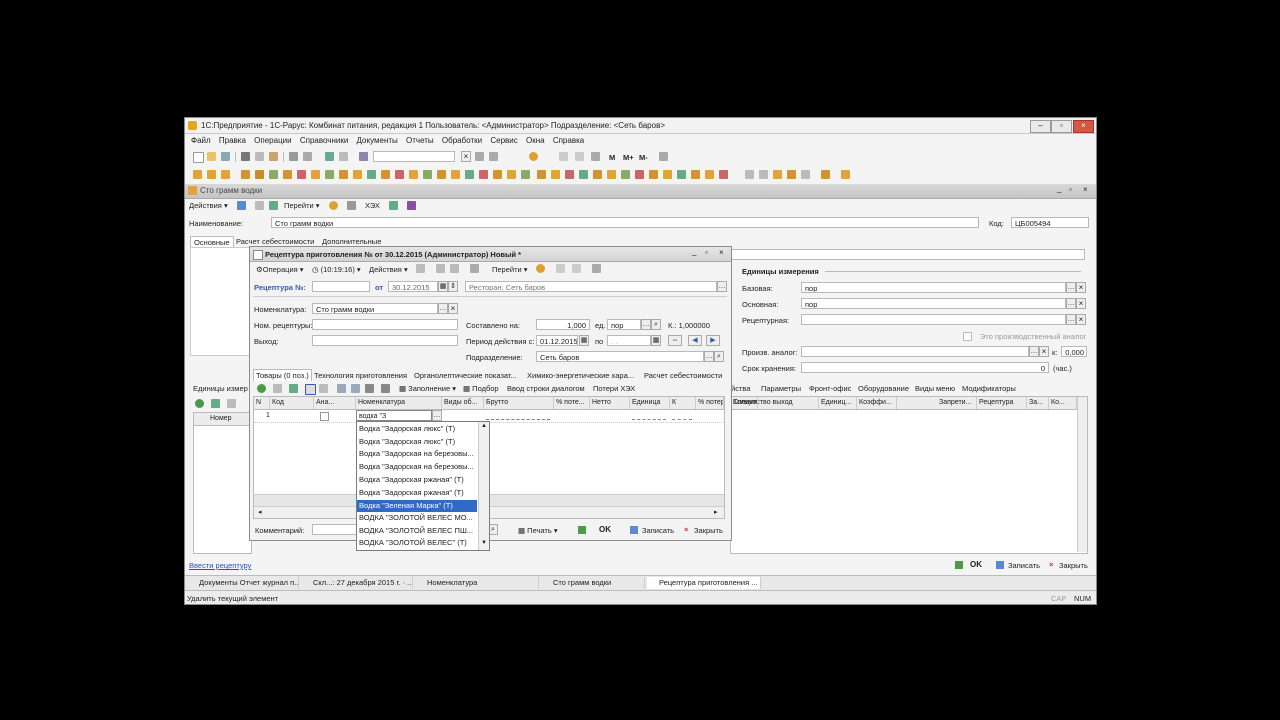 The width and height of the screenshot is (1280, 720). What do you see at coordinates (663, 156) in the screenshot?
I see `settings-icon` at bounding box center [663, 156].